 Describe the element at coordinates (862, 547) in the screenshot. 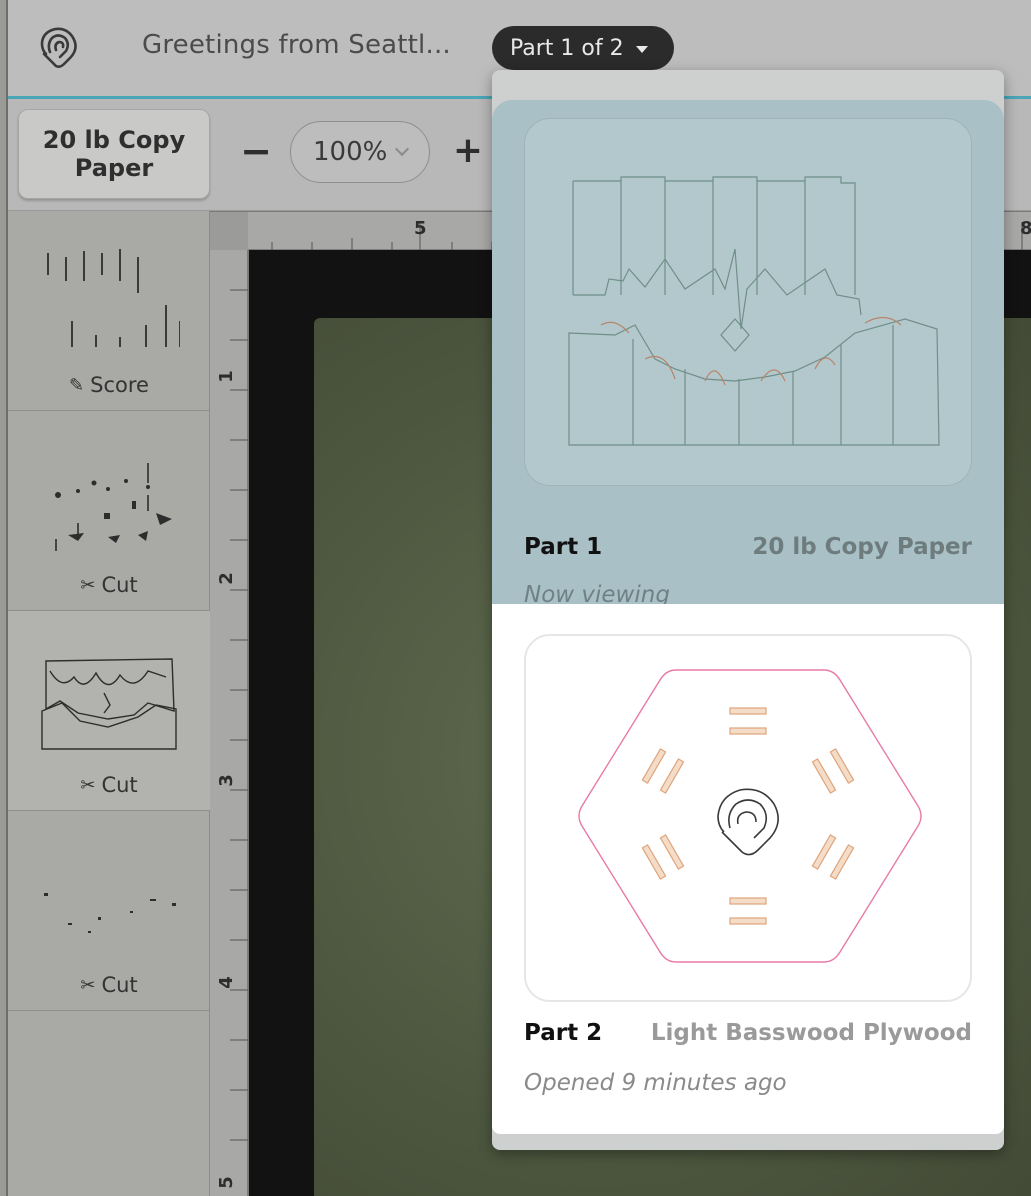

I see `part-1-material: 20 lb Copy Paper` at that location.